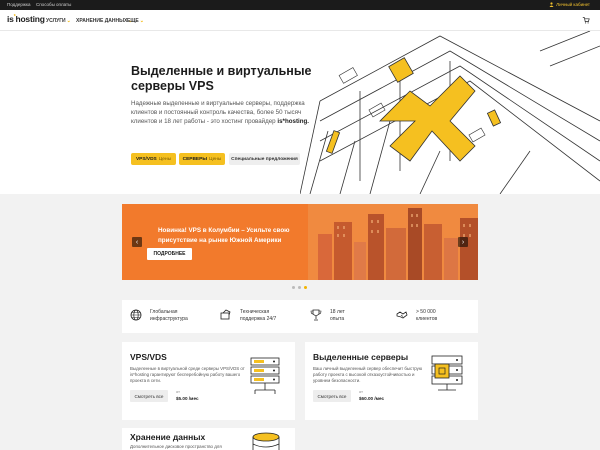  I want to click on card-dedicated-price-from: от, so click(361, 391).